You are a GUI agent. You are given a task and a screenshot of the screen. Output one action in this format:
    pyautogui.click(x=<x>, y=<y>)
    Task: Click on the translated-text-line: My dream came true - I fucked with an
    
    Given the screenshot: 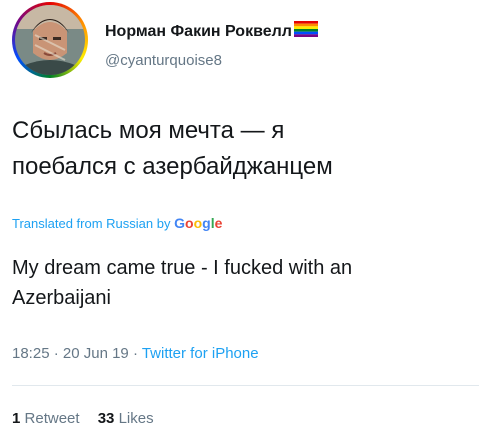 What is the action you would take?
    pyautogui.click(x=182, y=268)
    